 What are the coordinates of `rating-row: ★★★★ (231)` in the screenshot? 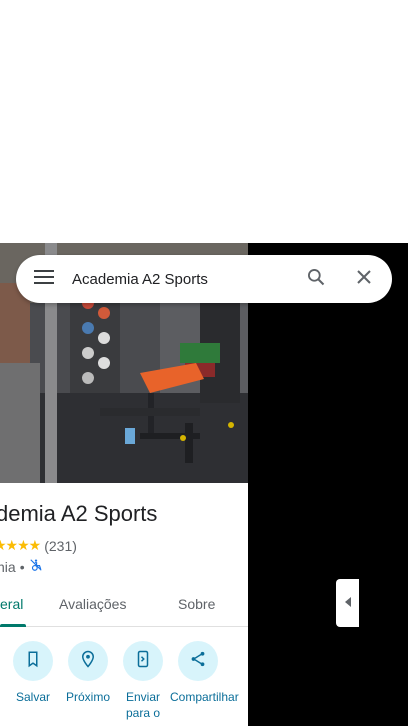 It's located at (38, 545).